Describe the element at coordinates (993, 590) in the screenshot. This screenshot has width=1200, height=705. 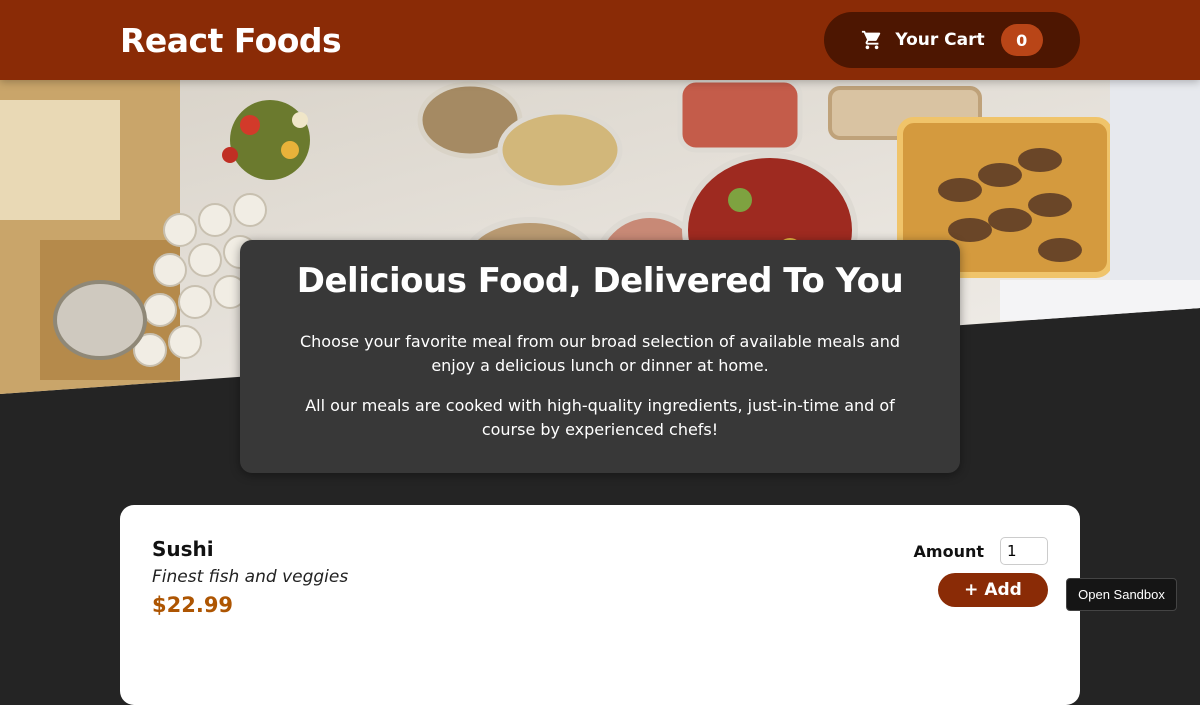
I see `add-to-cart-button: + Add` at that location.